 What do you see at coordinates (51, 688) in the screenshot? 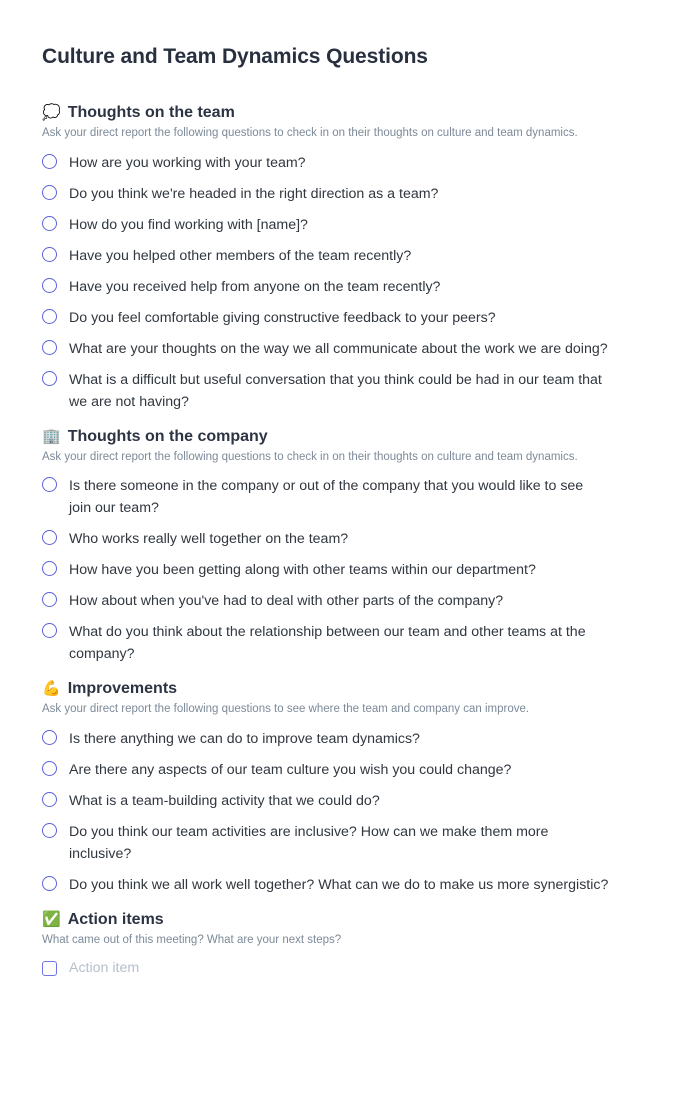
I see `flexed-biceps-icon: 💪` at bounding box center [51, 688].